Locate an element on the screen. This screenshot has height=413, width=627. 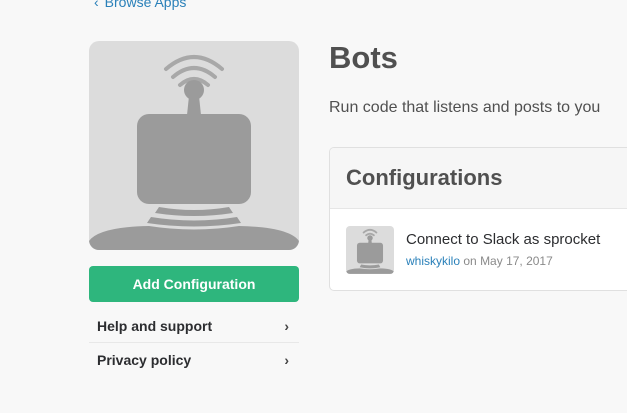
configuration-user-link: whiskykilo is located at coordinates (433, 261).